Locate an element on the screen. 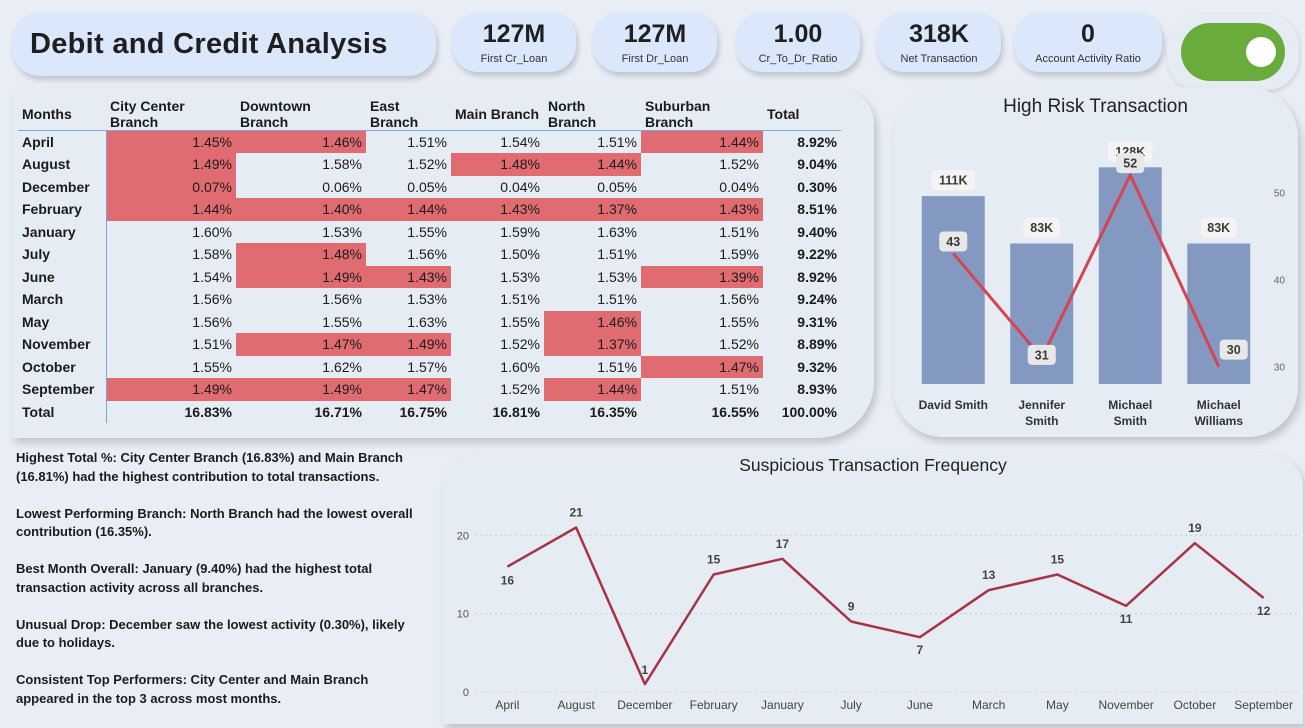 Image resolution: width=1305 pixels, height=728 pixels. column-header: East Branch is located at coordinates (408, 114).